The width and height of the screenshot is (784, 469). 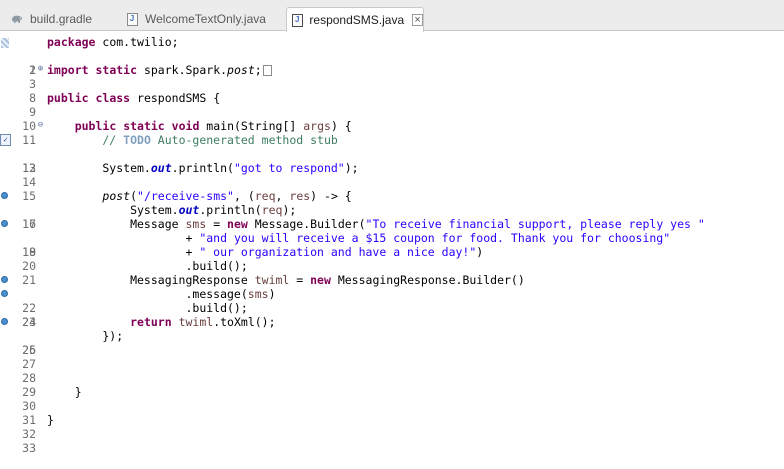 I want to click on tab-build-gradle: build.gradle, so click(x=51, y=19).